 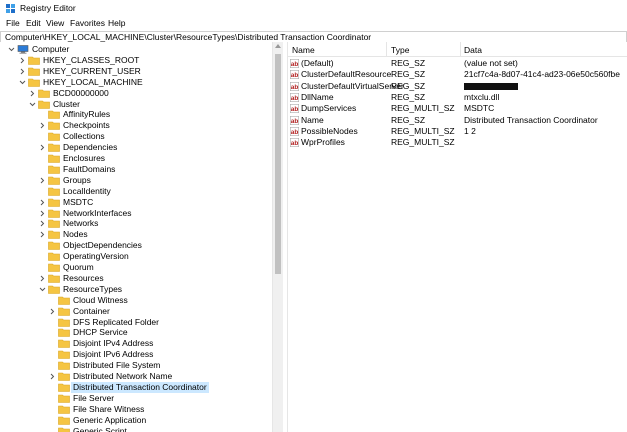 I want to click on menu-favorites: Favorites, so click(x=87, y=23).